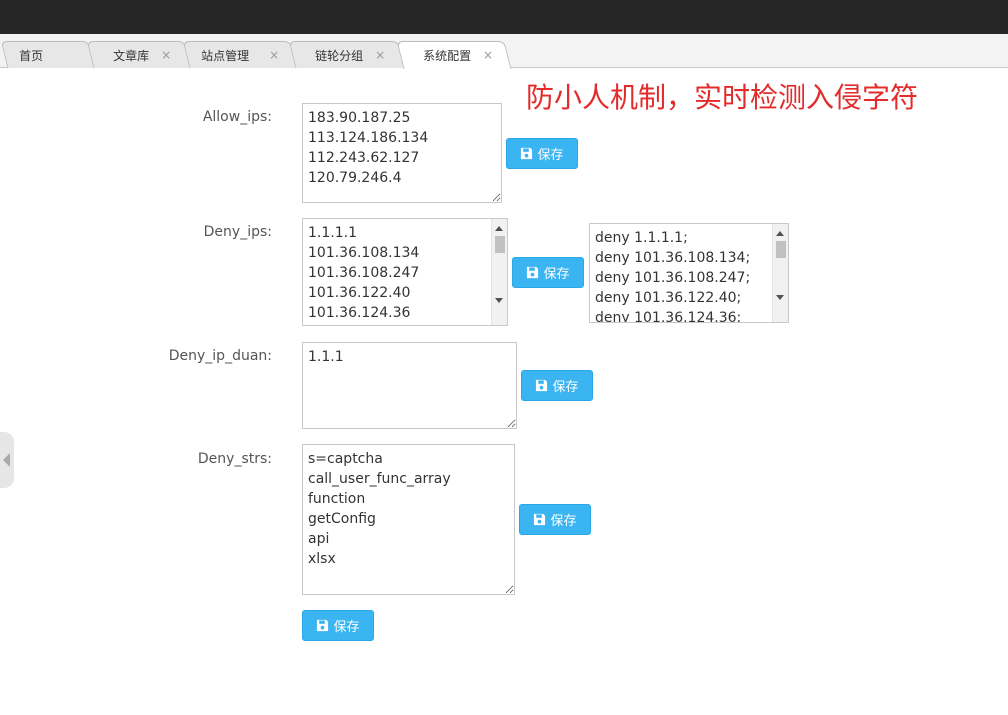  I want to click on deny-ips-output-scrollbar, so click(780, 273).